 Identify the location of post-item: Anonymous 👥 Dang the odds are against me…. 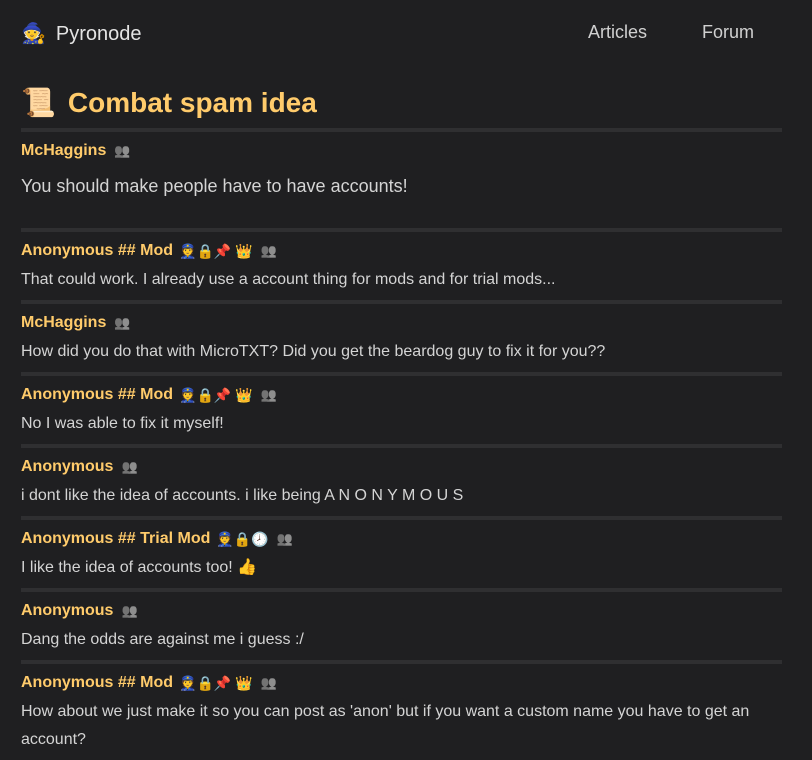
(401, 624).